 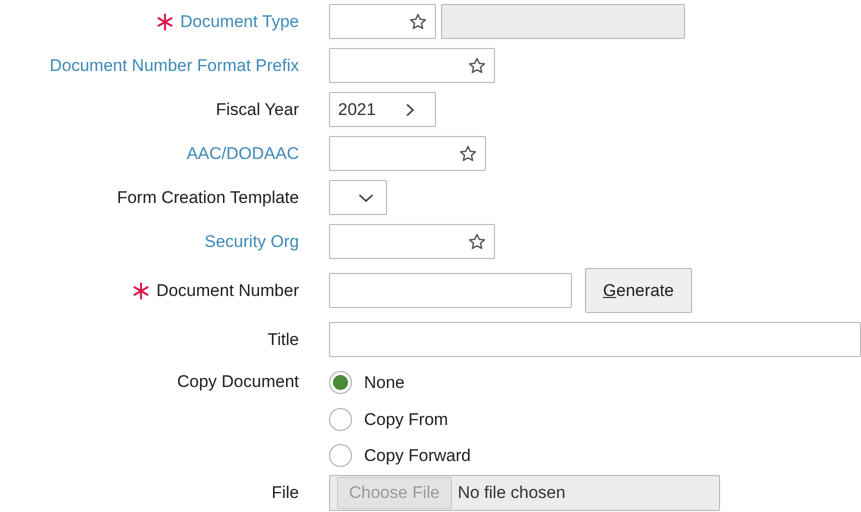 I want to click on field-label-link: Document Type, so click(x=239, y=21).